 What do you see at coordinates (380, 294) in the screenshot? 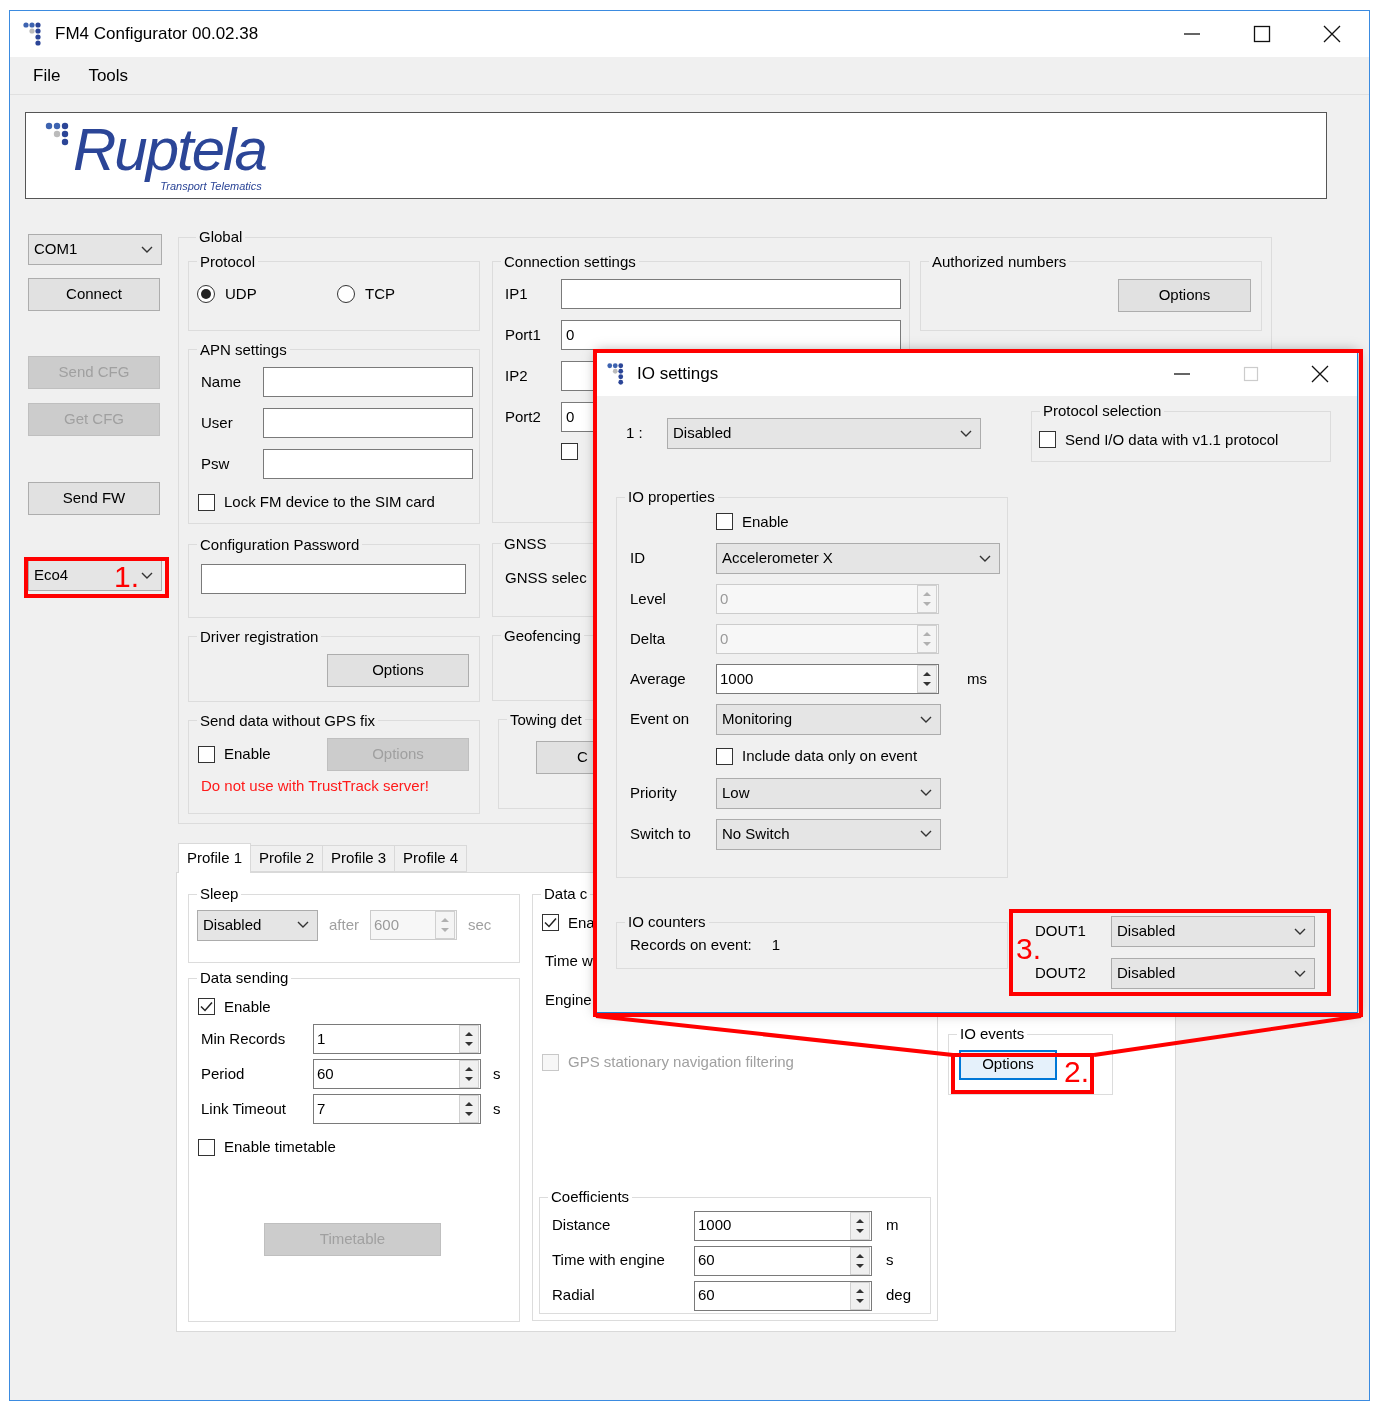
I see `radio-label: TCP` at bounding box center [380, 294].